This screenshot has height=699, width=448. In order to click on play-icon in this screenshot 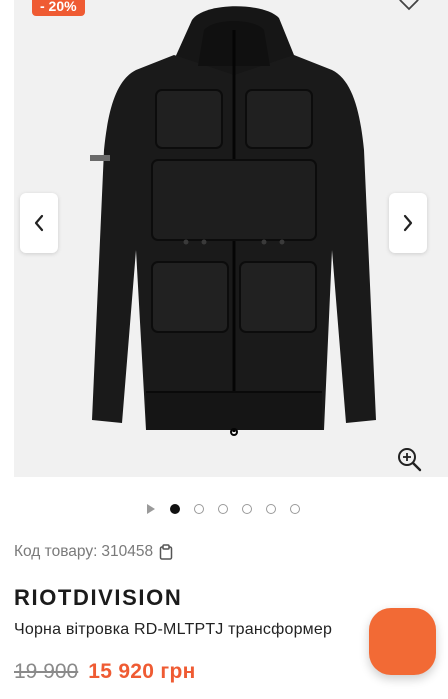, I will do `click(151, 509)`.